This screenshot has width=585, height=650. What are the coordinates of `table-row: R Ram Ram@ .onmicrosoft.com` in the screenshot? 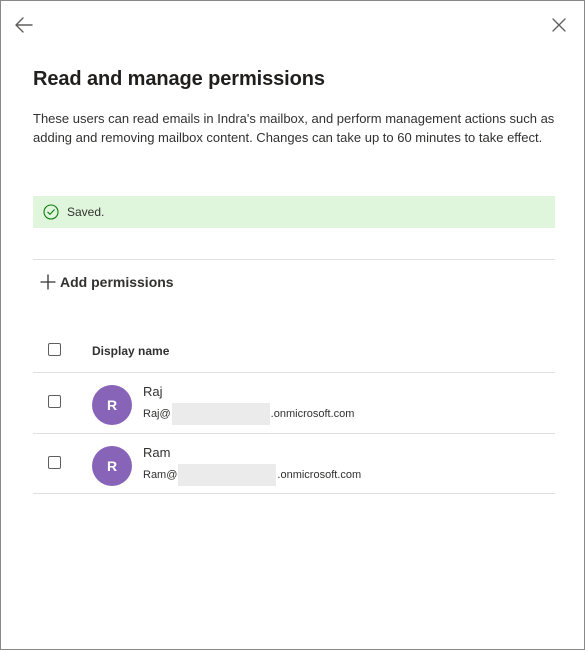 It's located at (294, 464).